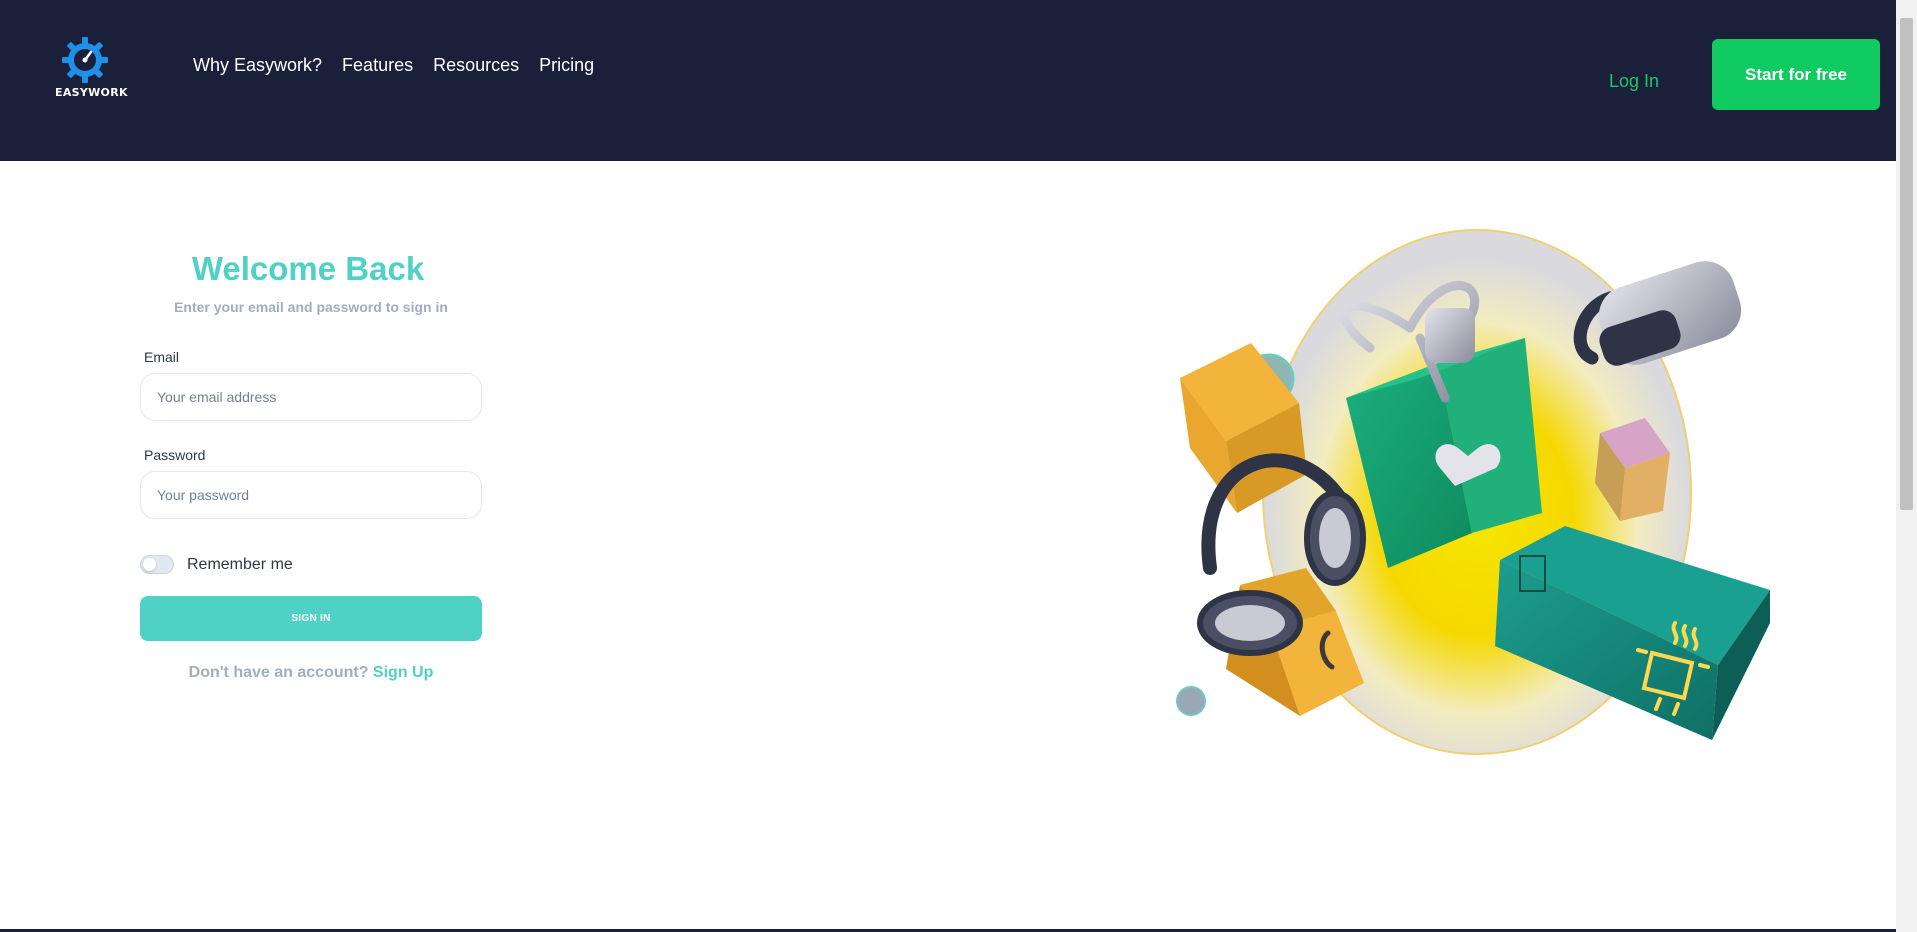  Describe the element at coordinates (157, 564) in the screenshot. I see `remember-me-toggle` at that location.